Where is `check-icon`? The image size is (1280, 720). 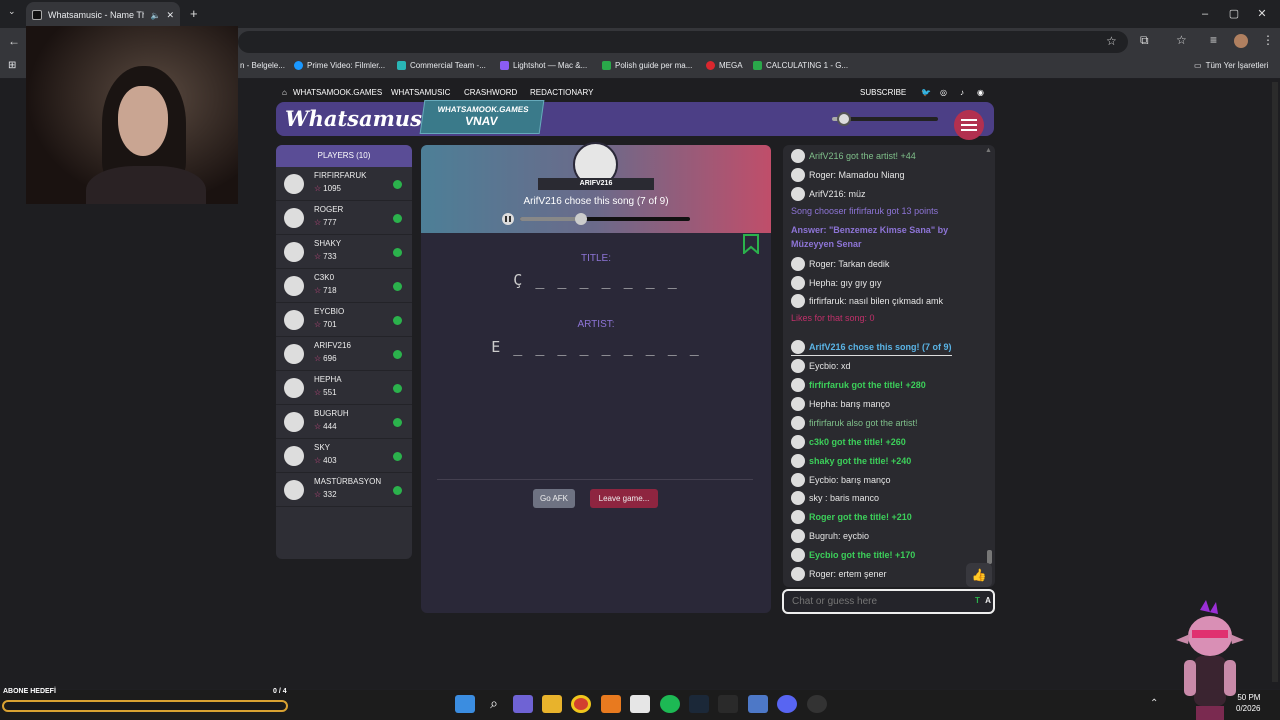
check-icon is located at coordinates (397, 422).